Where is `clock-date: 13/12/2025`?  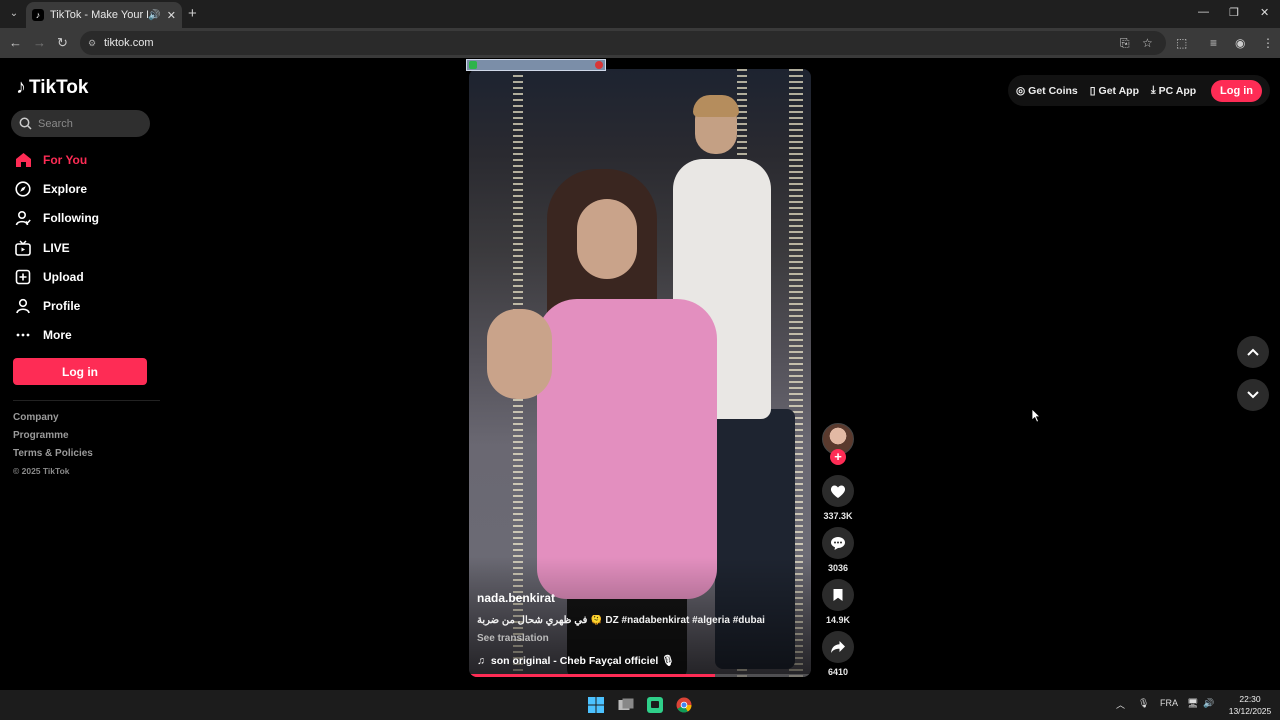 clock-date: 13/12/2025 is located at coordinates (1250, 711).